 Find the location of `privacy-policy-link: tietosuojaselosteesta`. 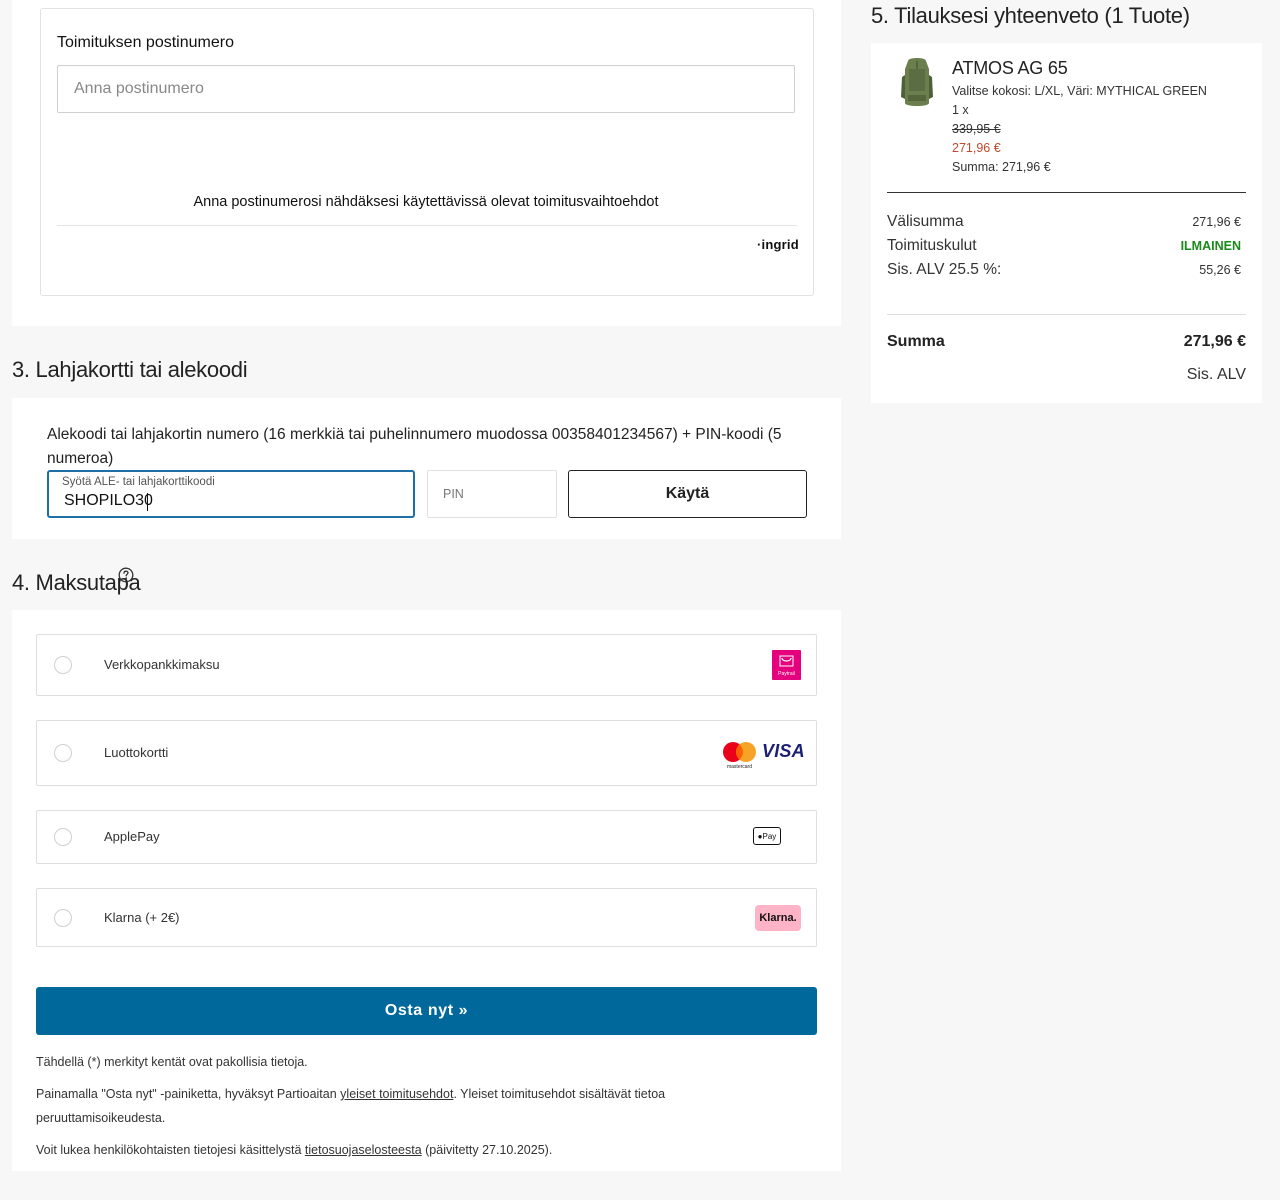

privacy-policy-link: tietosuojaselosteesta is located at coordinates (363, 1150).